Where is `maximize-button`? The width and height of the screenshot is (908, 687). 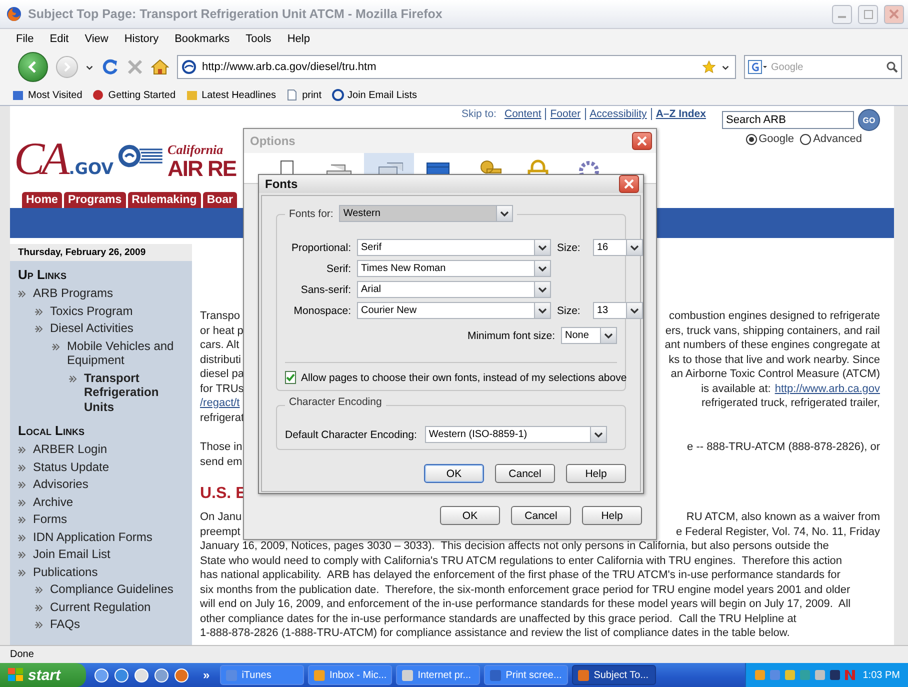 maximize-button is located at coordinates (868, 14).